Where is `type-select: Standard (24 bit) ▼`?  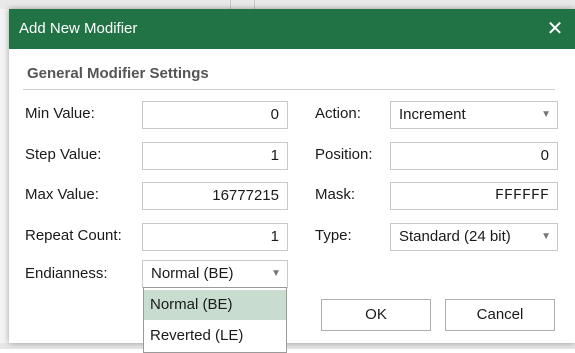
type-select: Standard (24 bit) ▼ is located at coordinates (474, 237).